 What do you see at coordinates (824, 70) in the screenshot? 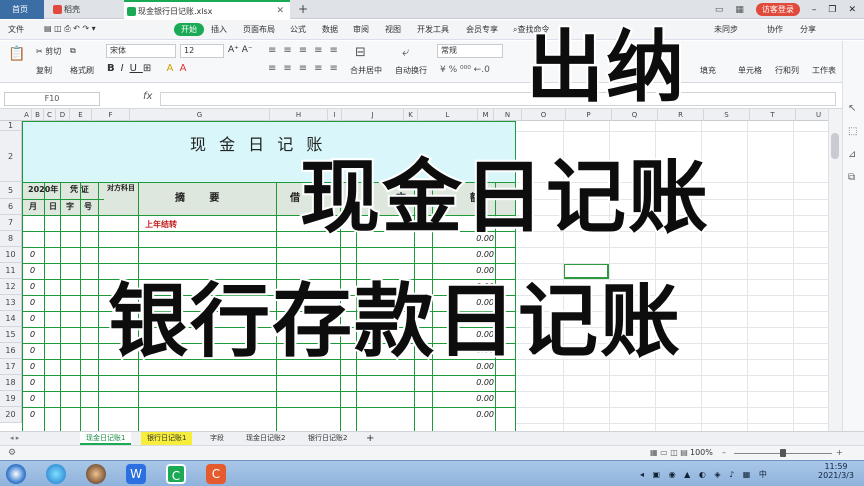
I see `sheet-button: 工作表` at bounding box center [824, 70].